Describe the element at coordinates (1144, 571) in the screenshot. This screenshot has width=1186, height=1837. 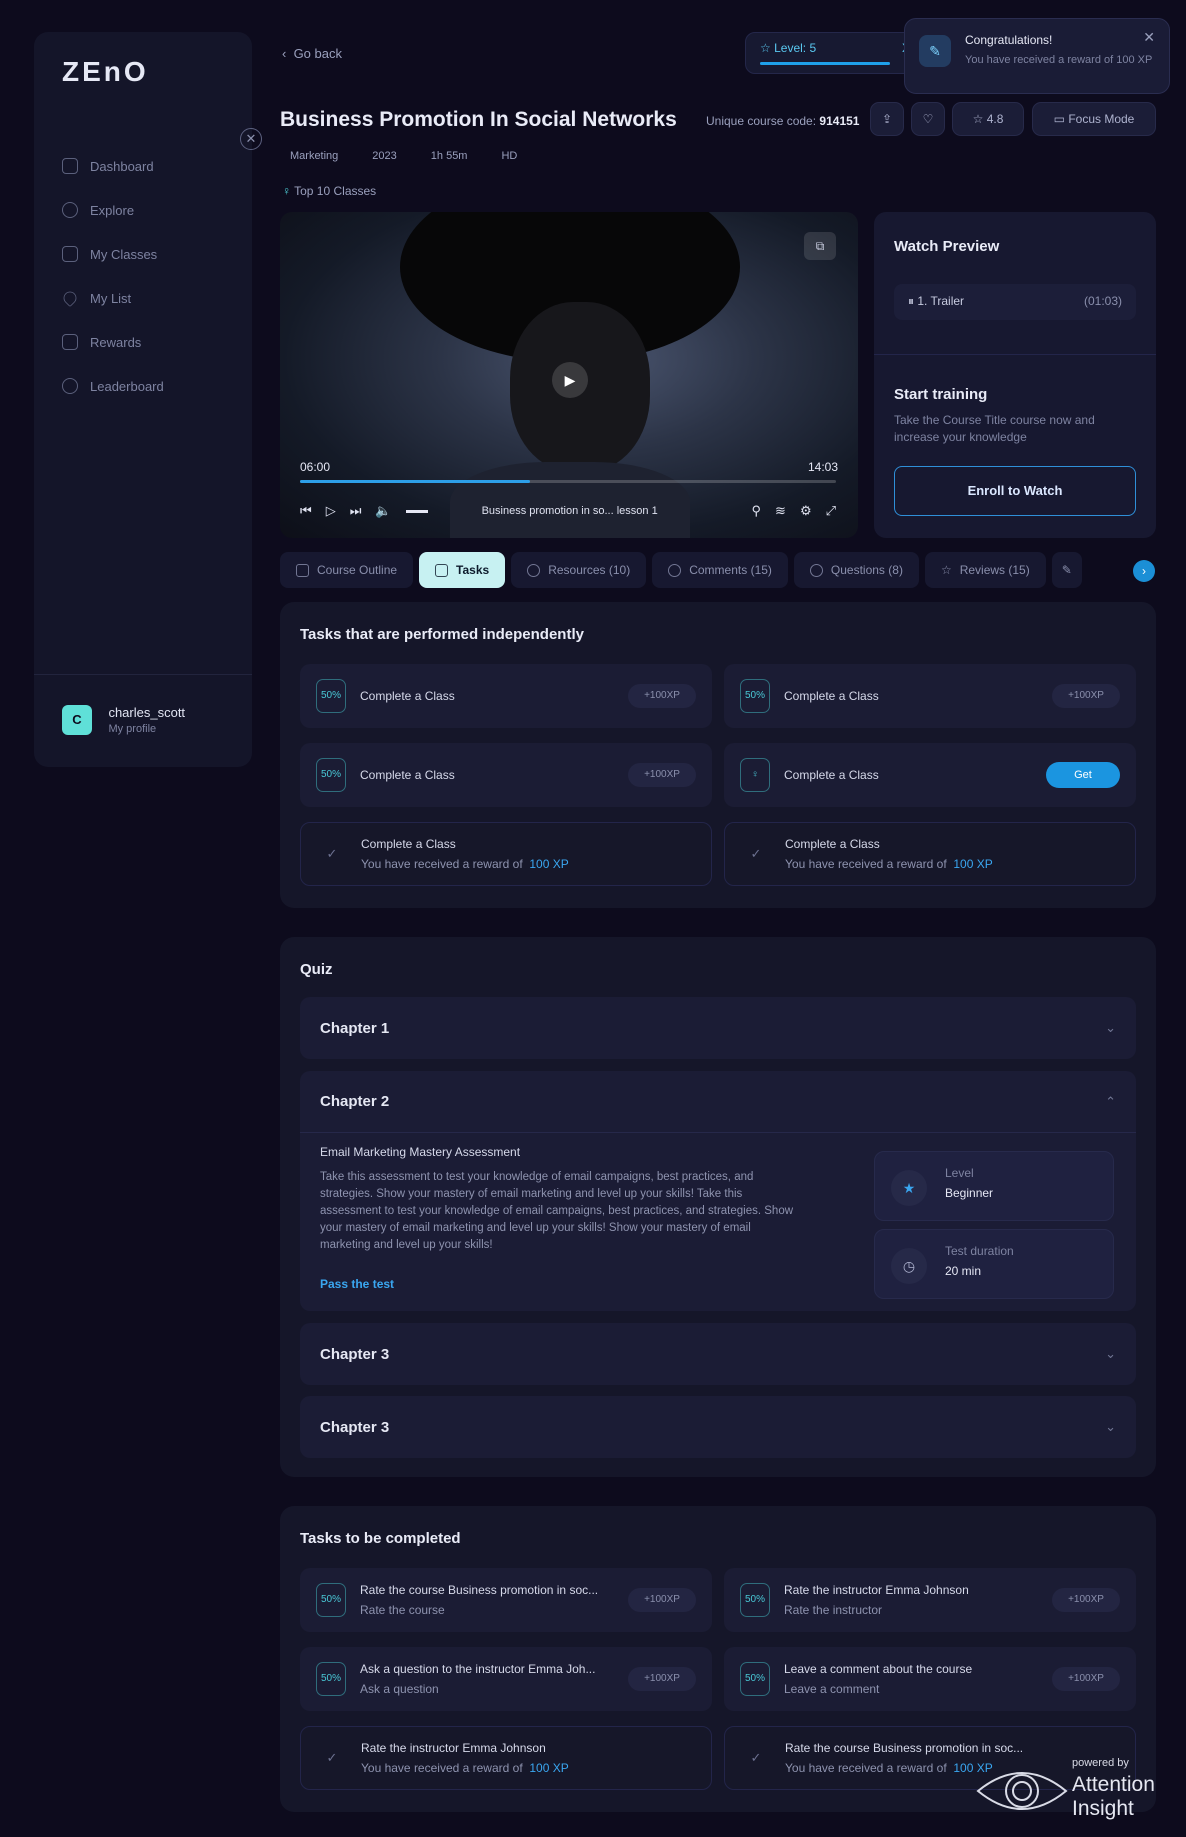
I see `chevron-right-icon: ›` at that location.